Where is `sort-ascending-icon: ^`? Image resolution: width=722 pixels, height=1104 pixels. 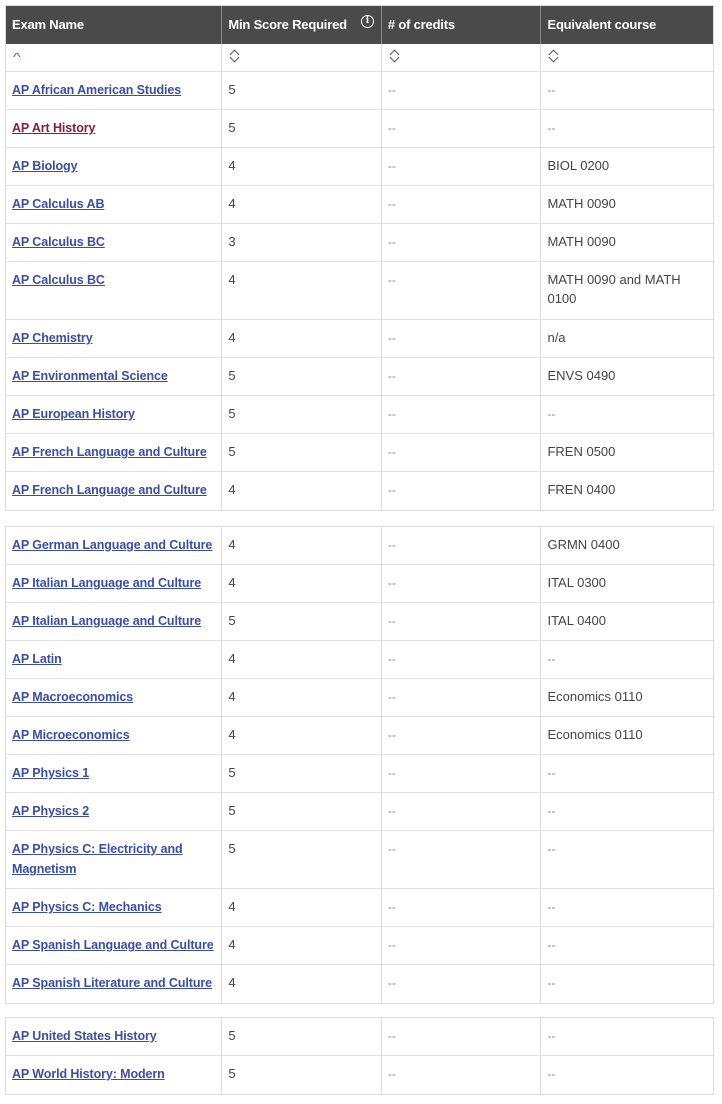
sort-ascending-icon: ^ is located at coordinates (17, 57).